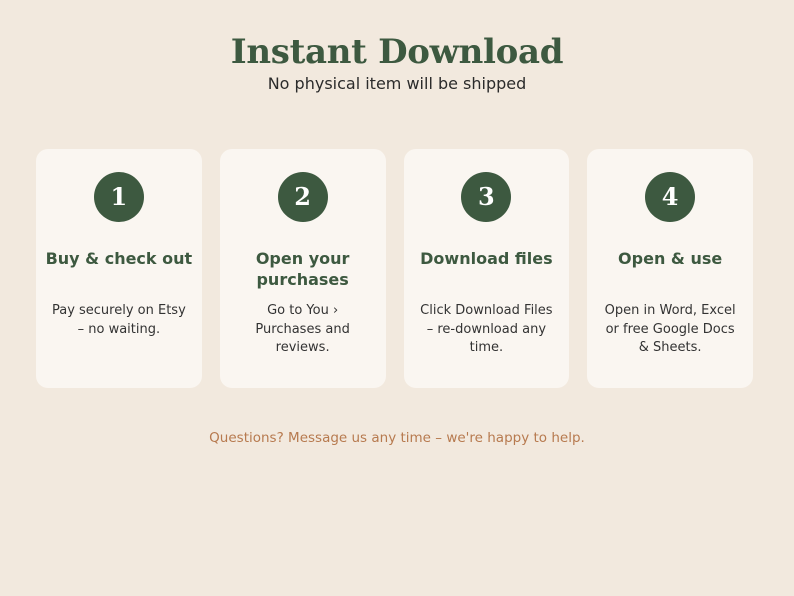 This screenshot has width=794, height=596. What do you see at coordinates (486, 258) in the screenshot?
I see `step-title: Download files` at bounding box center [486, 258].